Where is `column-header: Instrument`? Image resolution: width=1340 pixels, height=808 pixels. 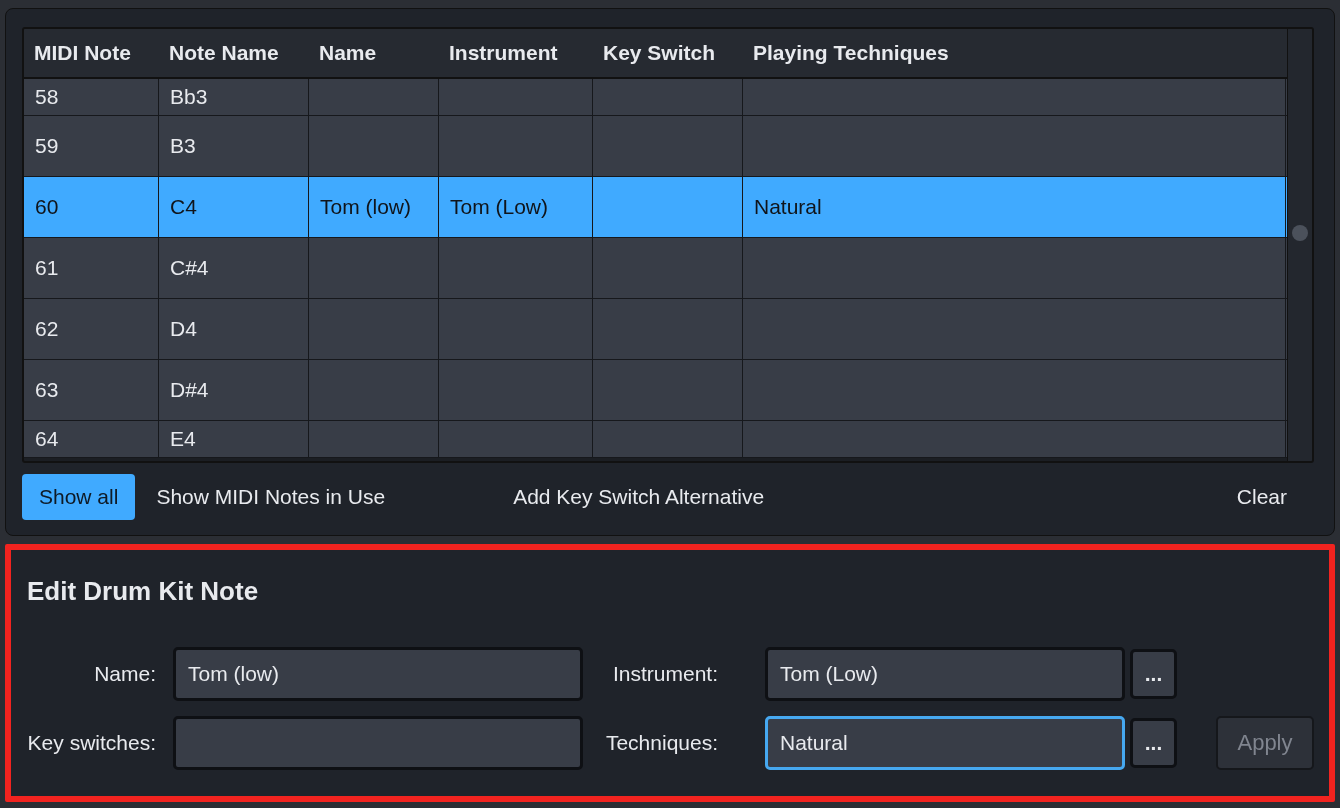
column-header: Instrument is located at coordinates (516, 53).